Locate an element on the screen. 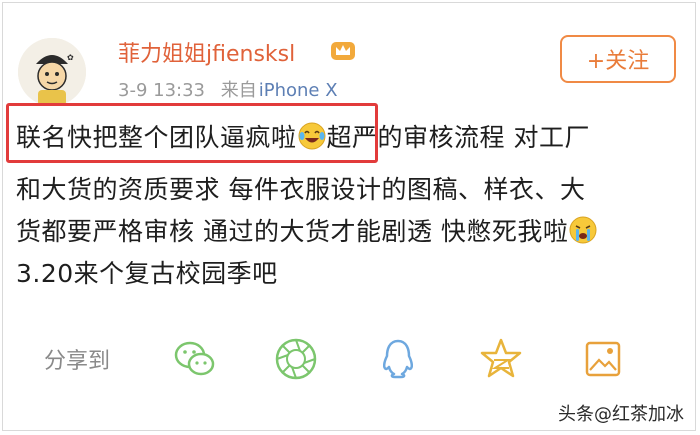 The width and height of the screenshot is (700, 435). source-prefix: 来自 is located at coordinates (238, 90).